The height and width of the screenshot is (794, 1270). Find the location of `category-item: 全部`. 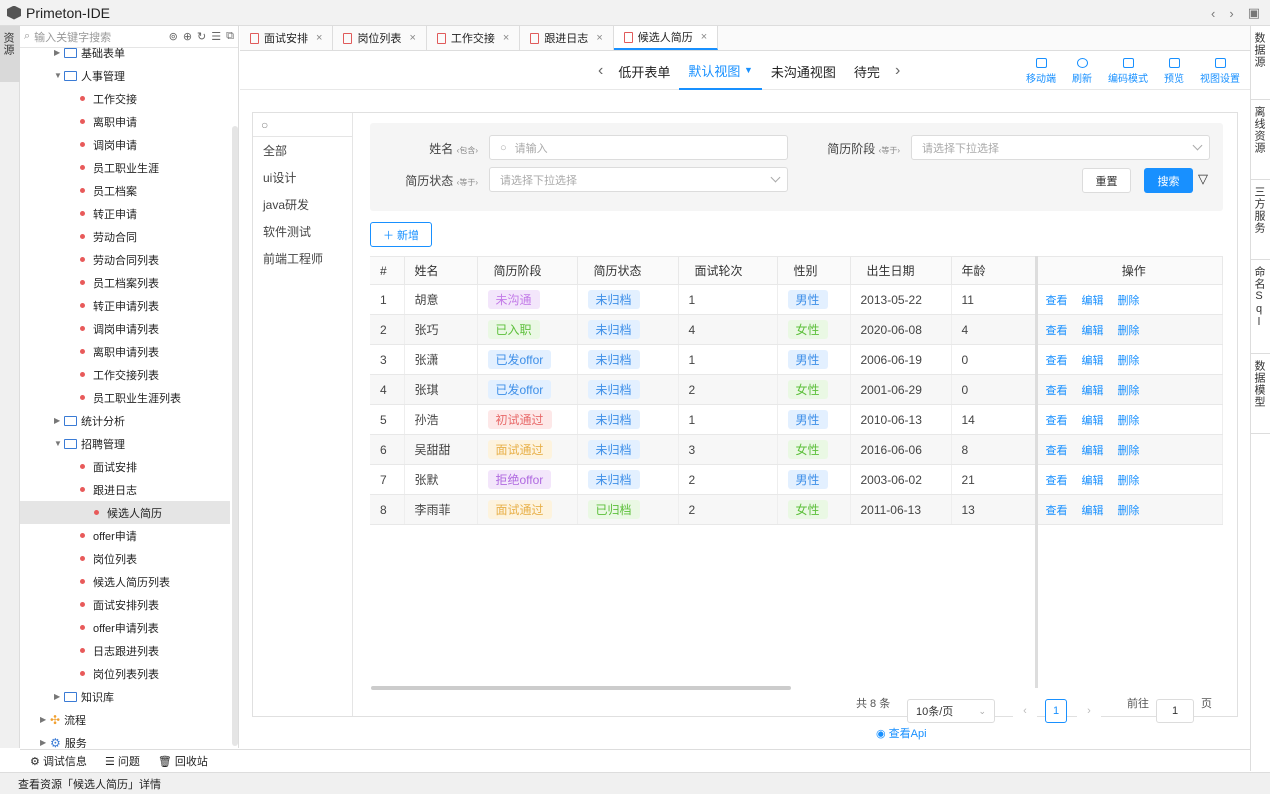

category-item: 全部 is located at coordinates (302, 150).